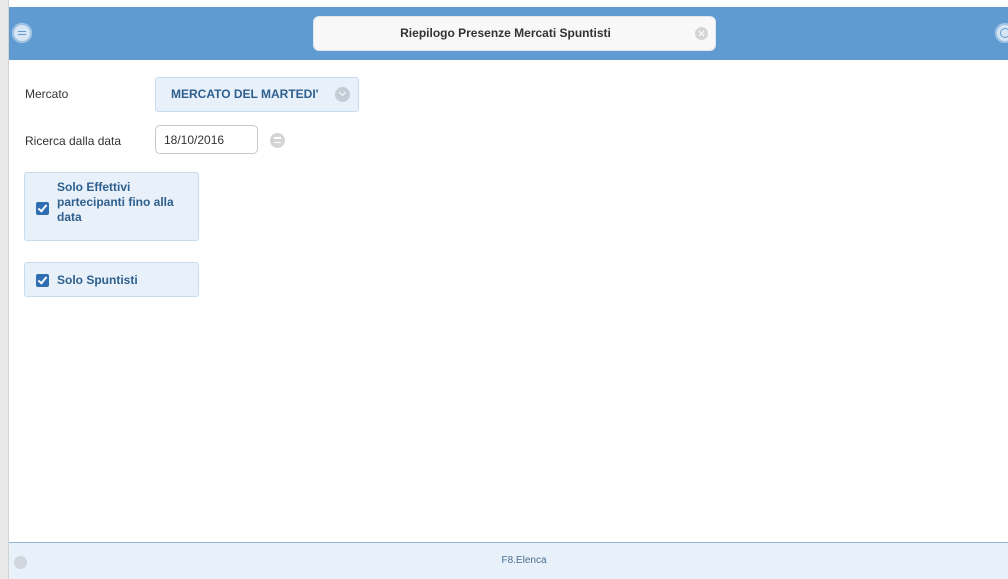  I want to click on calendar-icon, so click(277, 140).